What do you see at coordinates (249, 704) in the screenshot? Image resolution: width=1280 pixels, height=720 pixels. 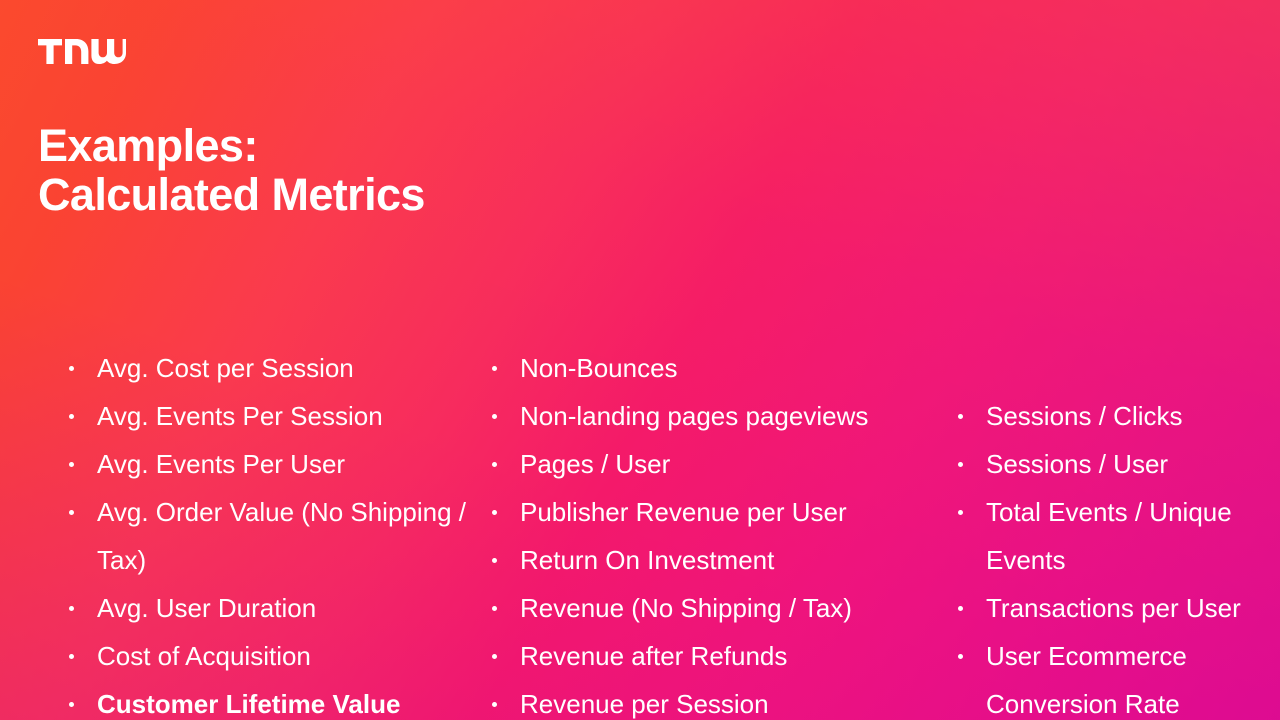 I see `metric-label: Customer Lifetime Value` at bounding box center [249, 704].